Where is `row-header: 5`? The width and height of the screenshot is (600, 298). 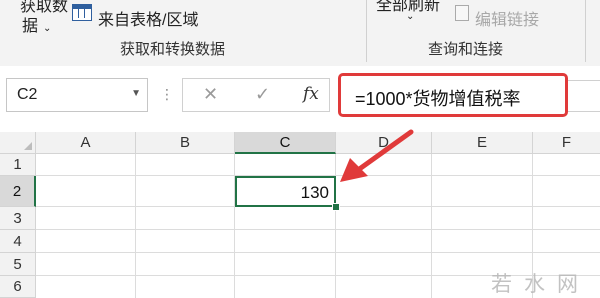
row-header: 5 is located at coordinates (18, 264).